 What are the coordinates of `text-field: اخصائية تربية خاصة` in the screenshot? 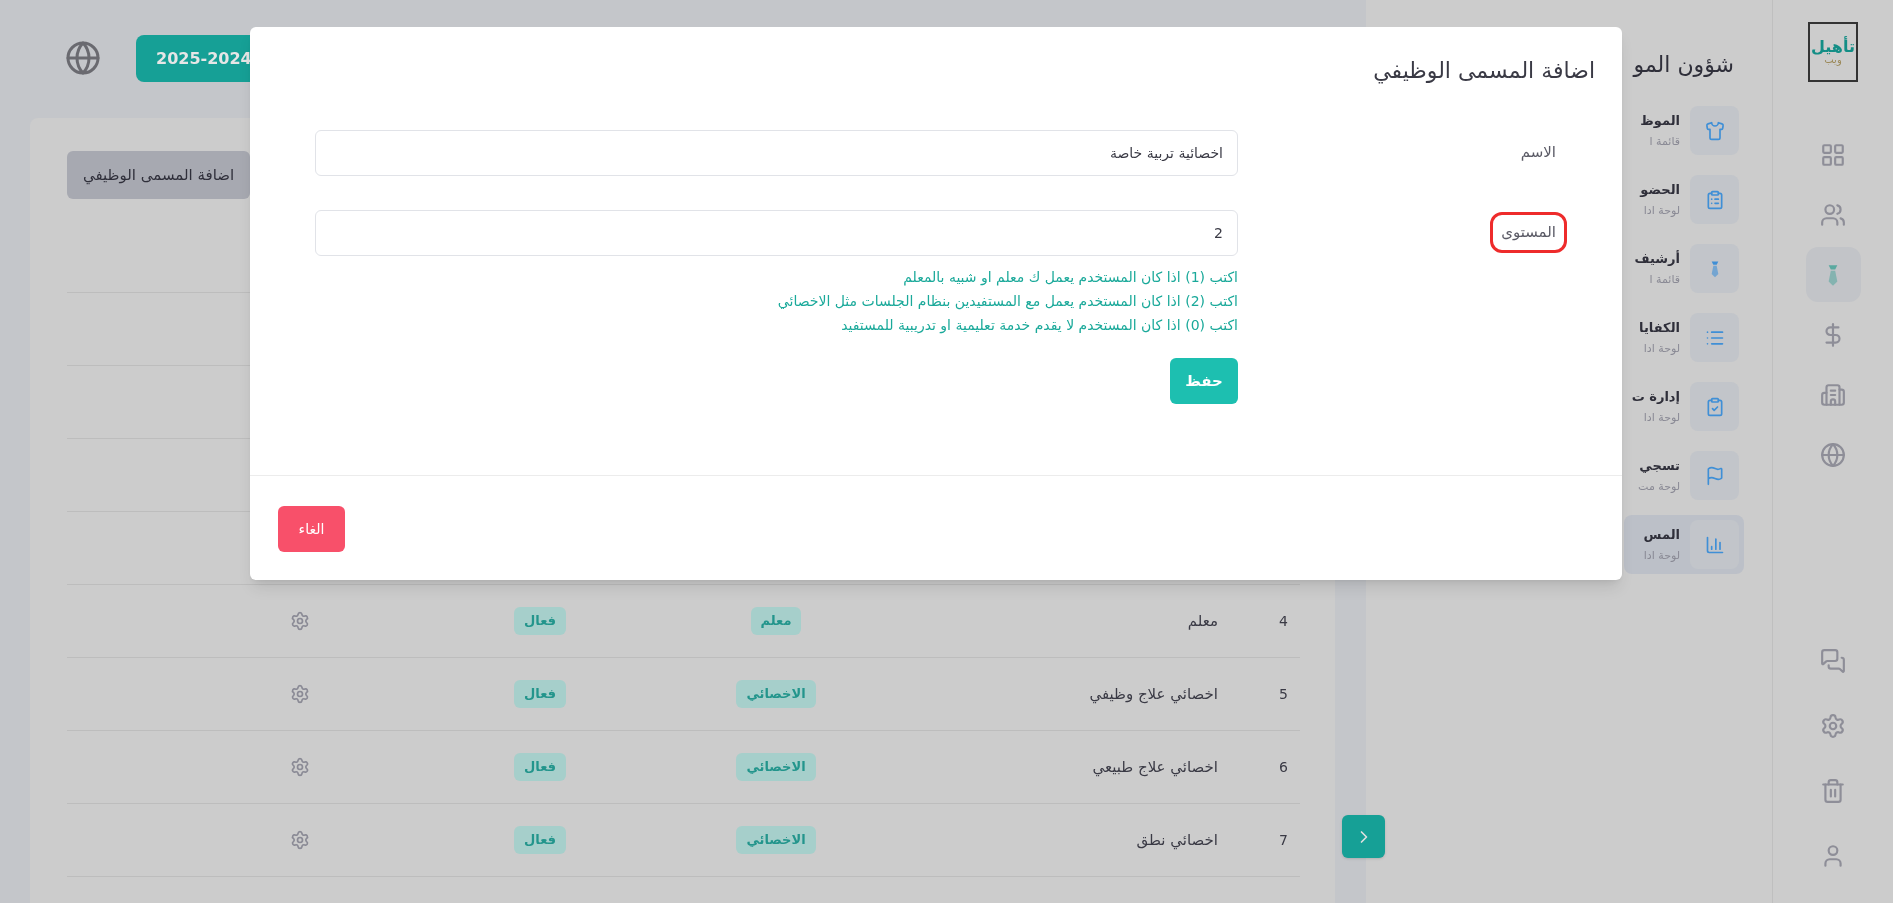 It's located at (776, 153).